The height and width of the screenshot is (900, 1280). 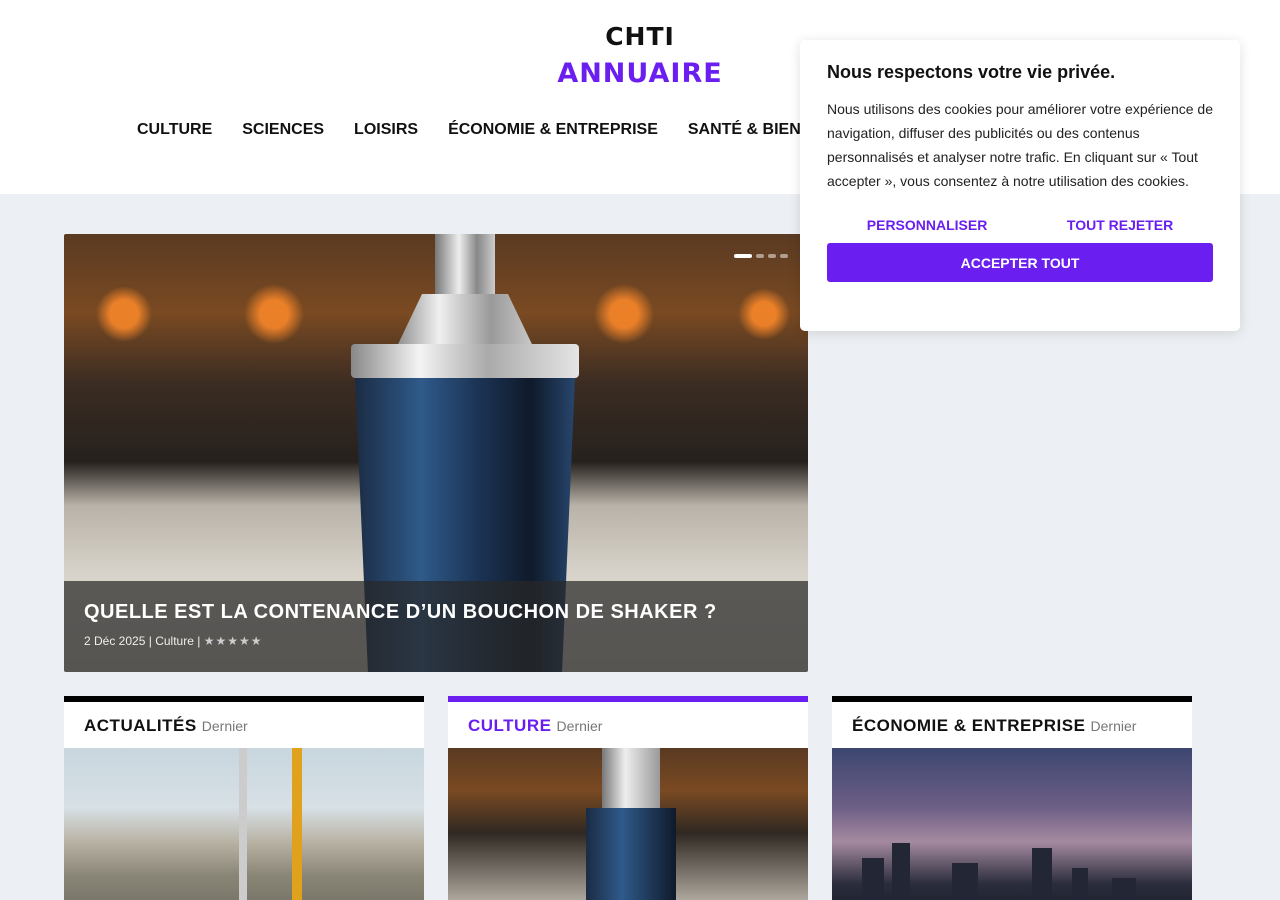 I want to click on card-category-title: CULTURE, so click(x=509, y=725).